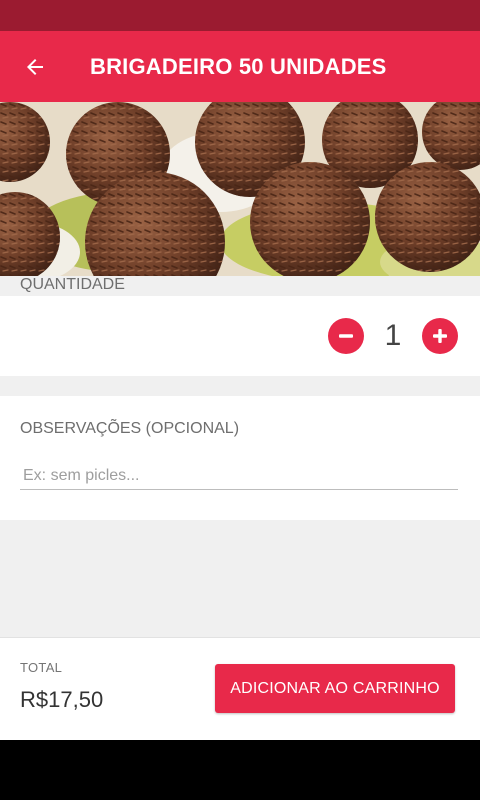  I want to click on system-navigation-bar, so click(240, 770).